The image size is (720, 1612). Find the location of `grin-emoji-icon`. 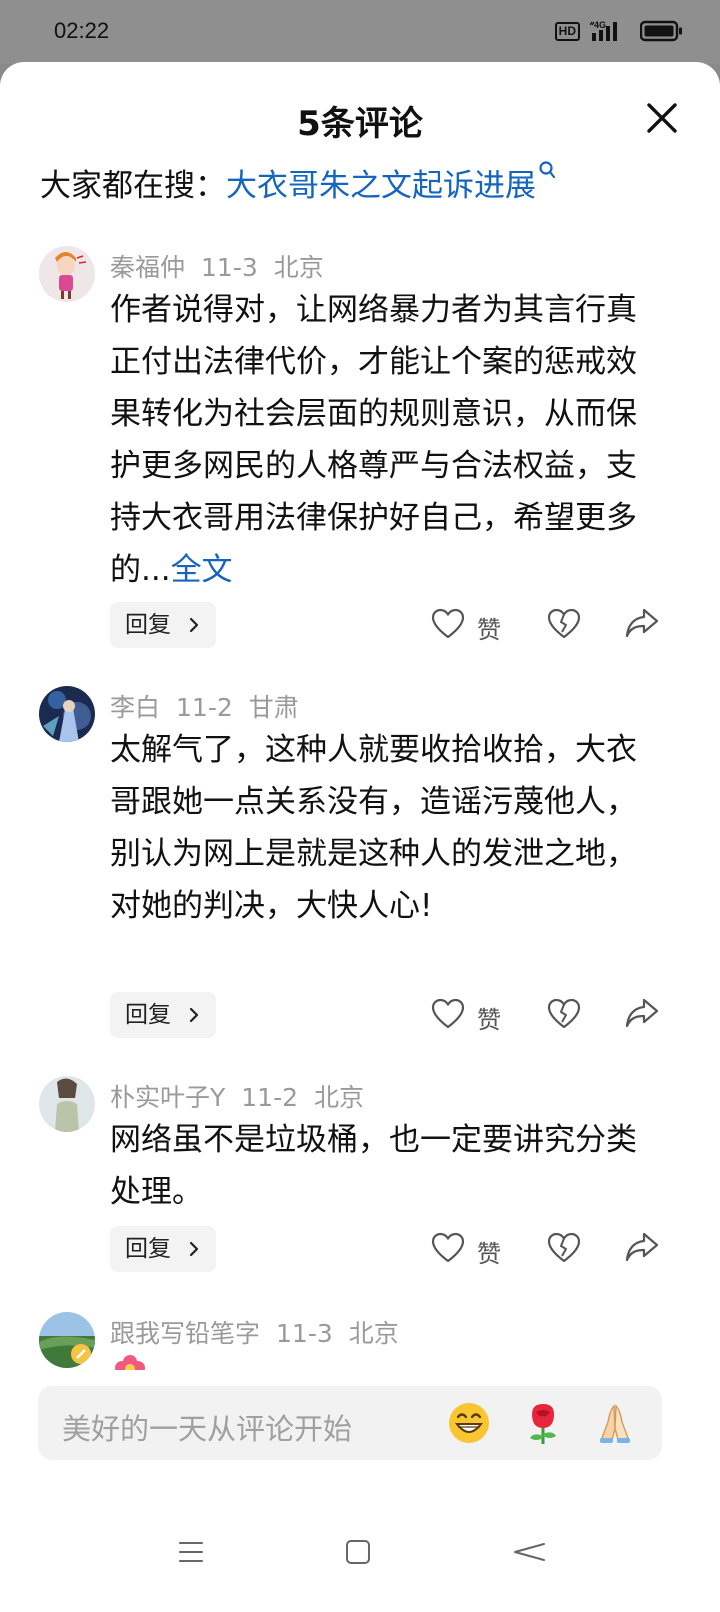

grin-emoji-icon is located at coordinates (469, 1423).